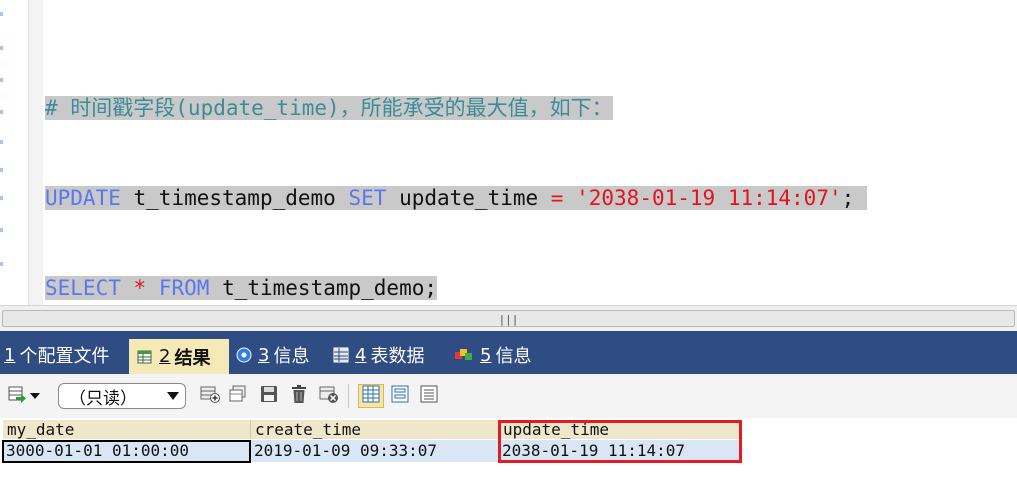  I want to click on scrollbar-thumb: |||, so click(508, 318).